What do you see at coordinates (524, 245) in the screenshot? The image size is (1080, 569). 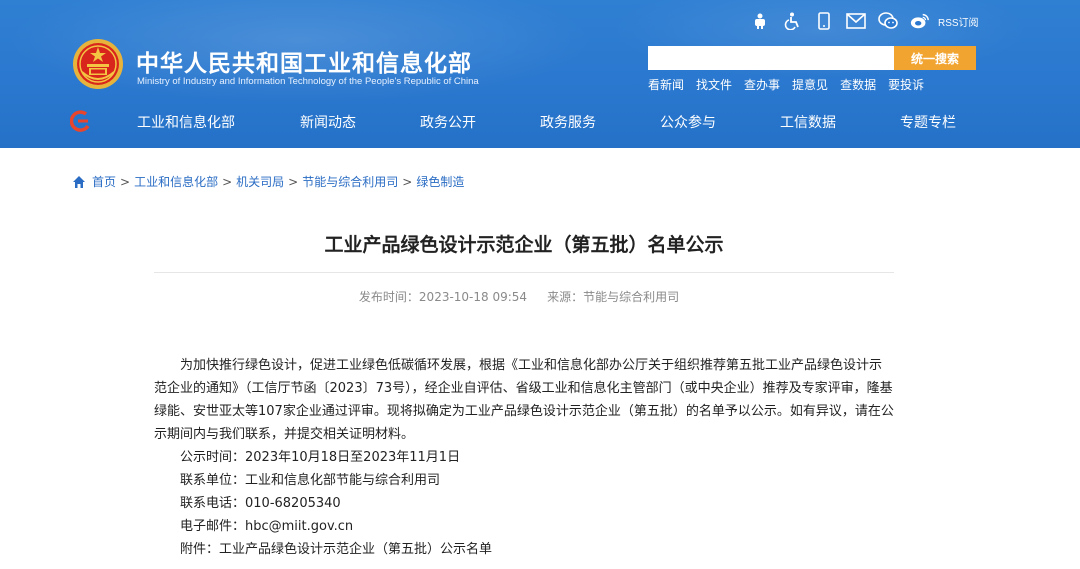 I see `article-title: 工业产品绿色设计示范企业（第五批）名单公示` at bounding box center [524, 245].